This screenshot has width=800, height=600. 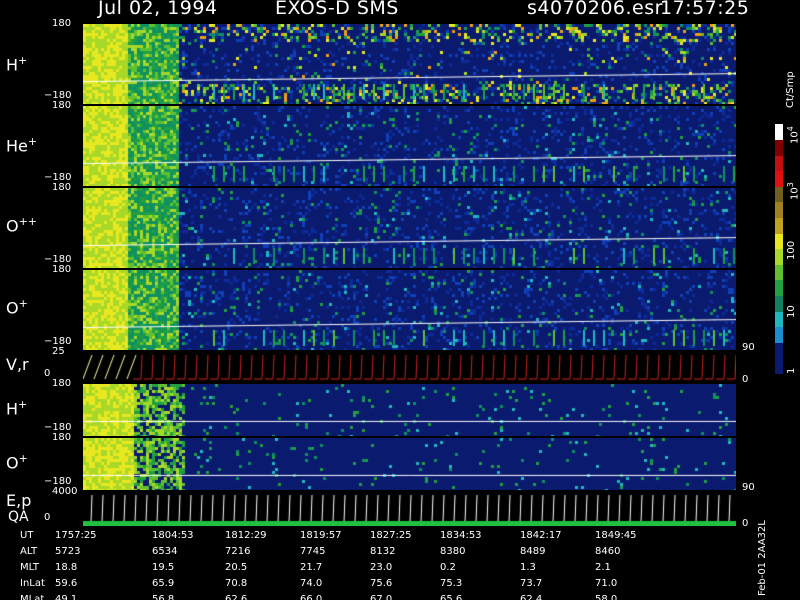 What do you see at coordinates (531, 597) in the screenshot?
I see `table-cell: 62.4` at bounding box center [531, 597].